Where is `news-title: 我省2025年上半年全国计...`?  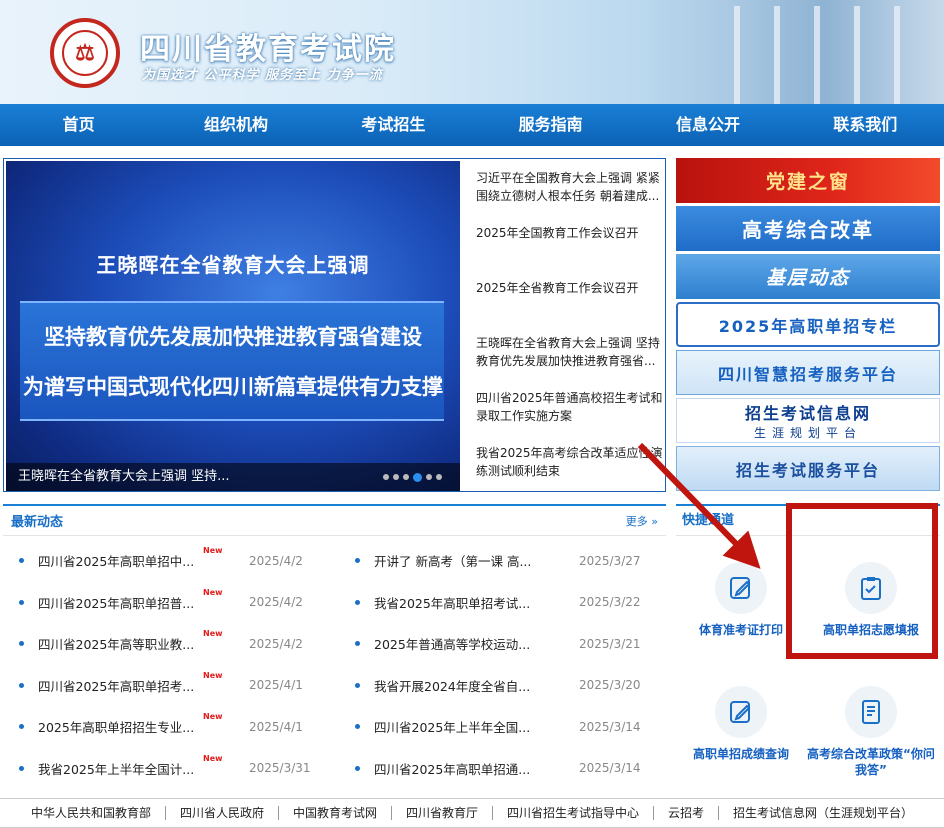 news-title: 我省2025年上半年全国计... is located at coordinates (118, 768).